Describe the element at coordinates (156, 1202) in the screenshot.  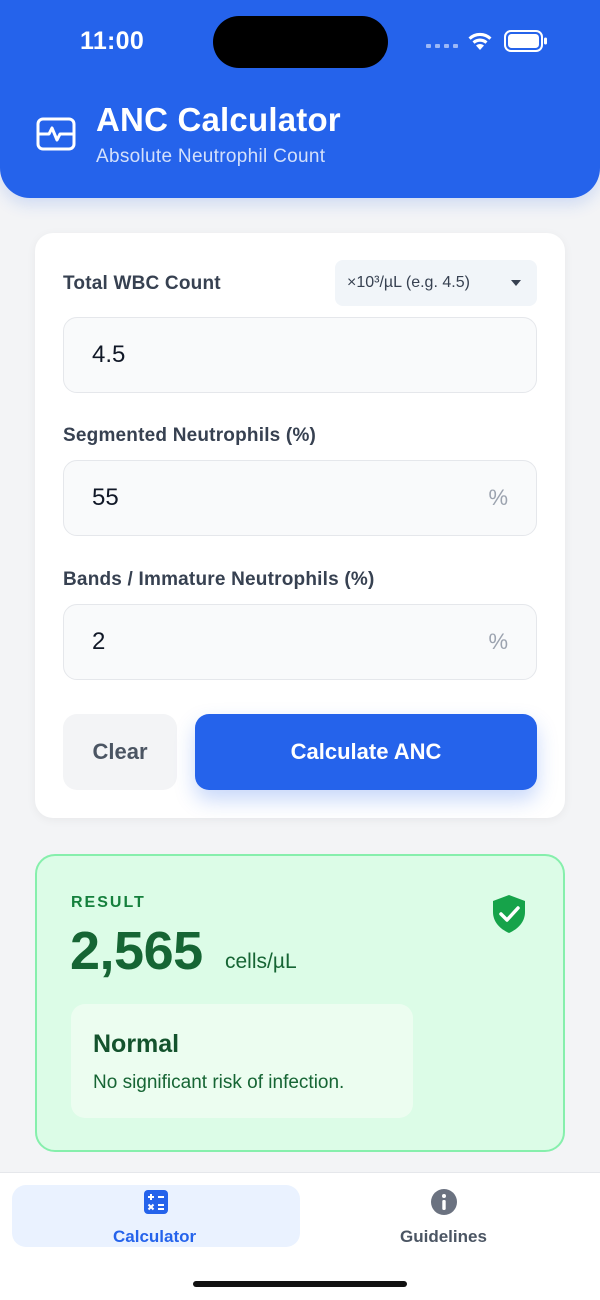
I see `calculator-icon` at that location.